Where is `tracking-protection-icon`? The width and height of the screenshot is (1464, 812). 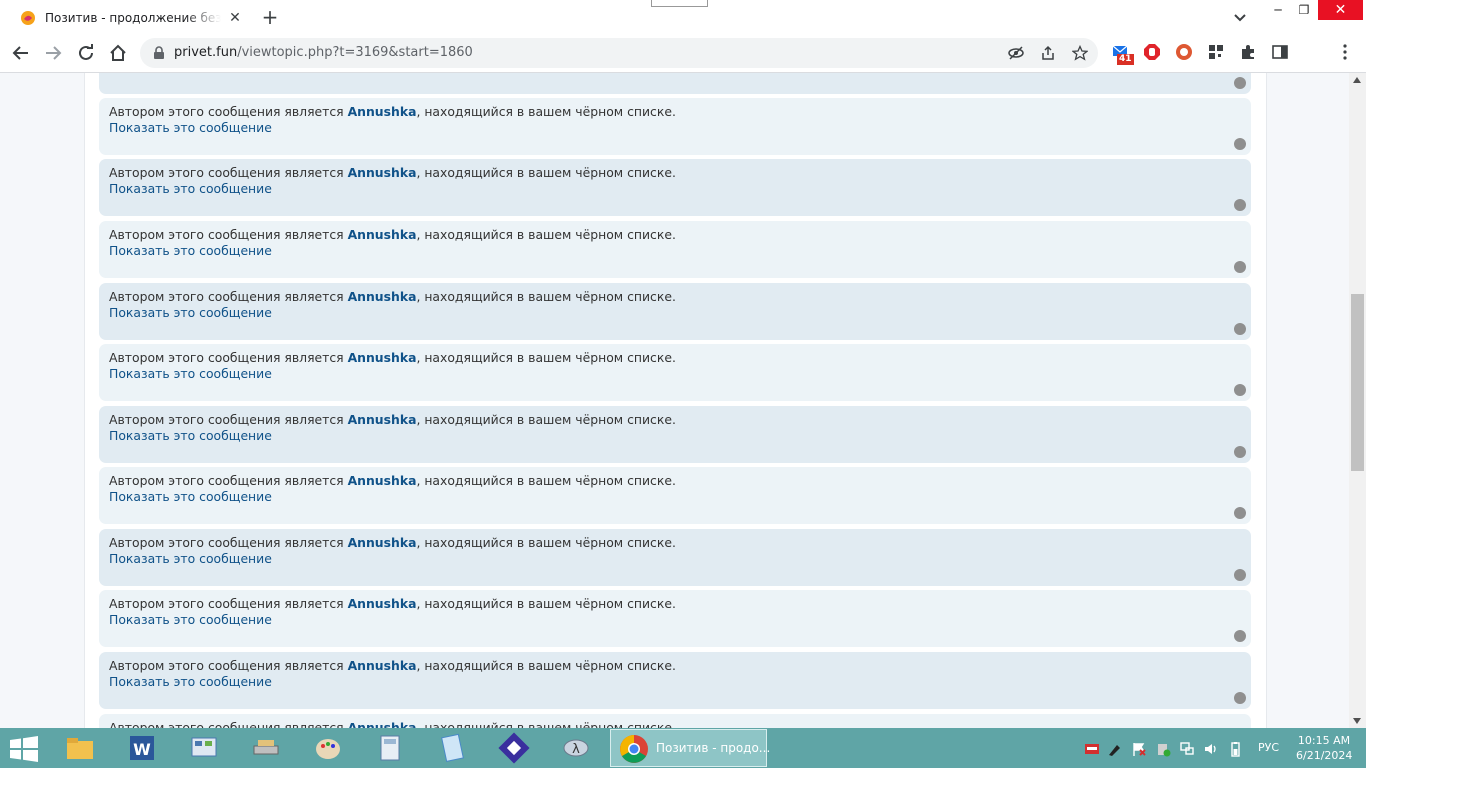
tracking-protection-icon is located at coordinates (1016, 53).